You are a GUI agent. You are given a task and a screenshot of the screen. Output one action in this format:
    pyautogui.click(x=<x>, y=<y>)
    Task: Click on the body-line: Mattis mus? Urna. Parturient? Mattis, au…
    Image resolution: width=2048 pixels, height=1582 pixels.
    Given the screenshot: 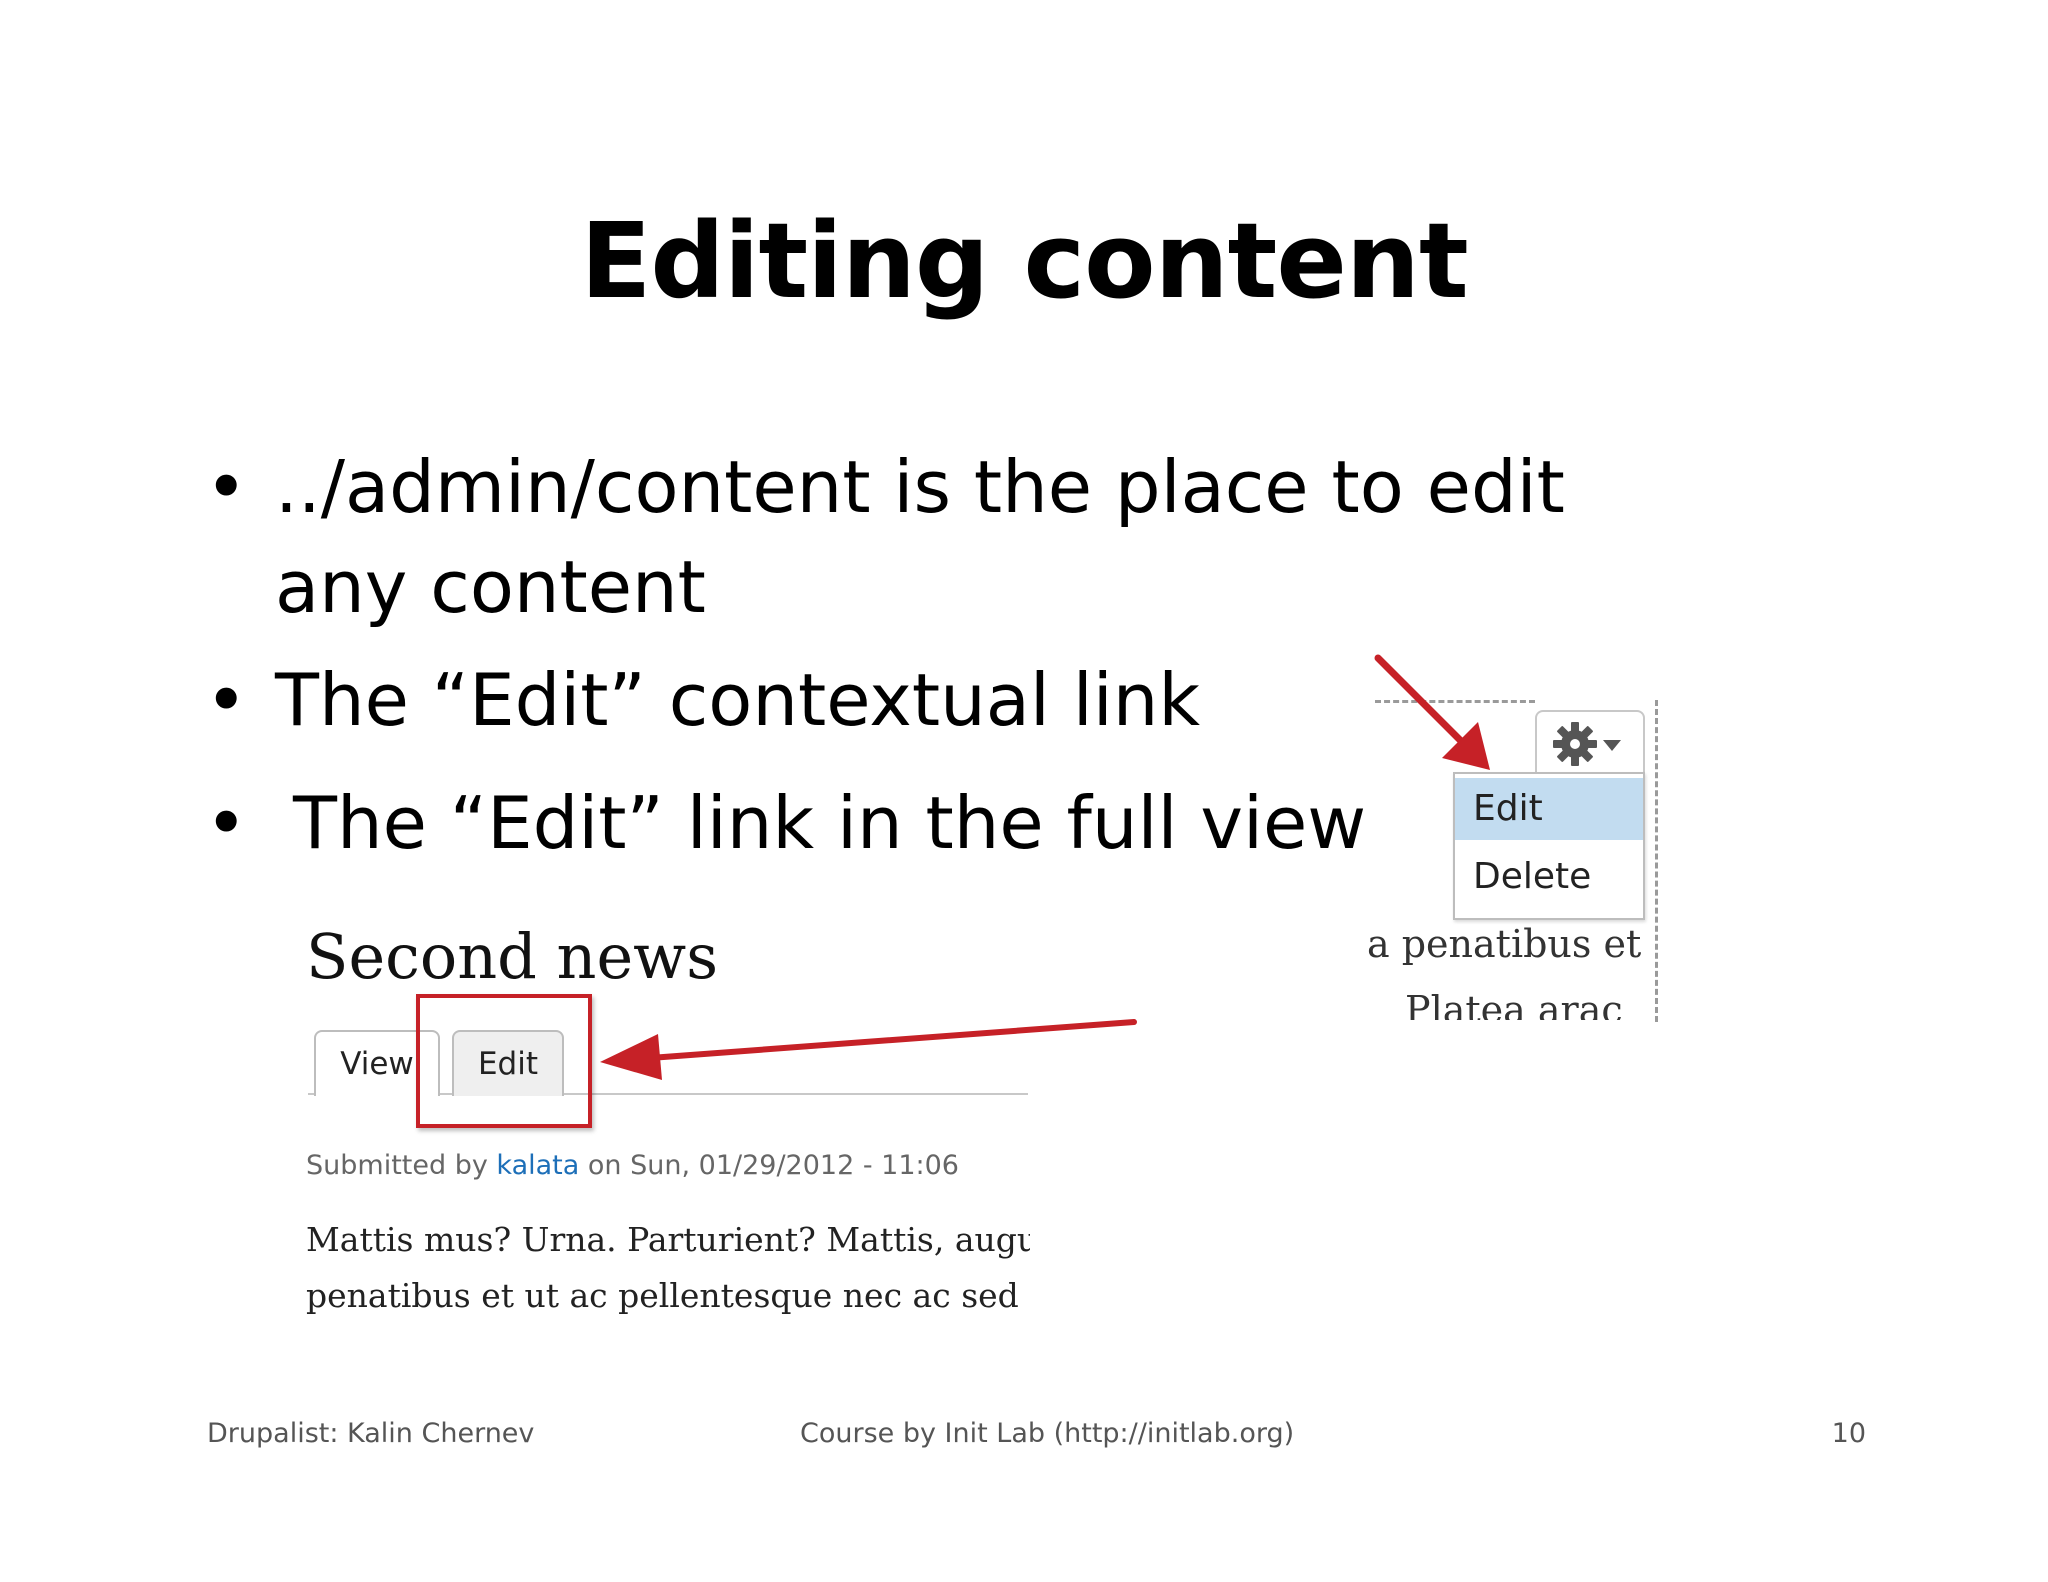 What is the action you would take?
    pyautogui.click(x=668, y=1239)
    